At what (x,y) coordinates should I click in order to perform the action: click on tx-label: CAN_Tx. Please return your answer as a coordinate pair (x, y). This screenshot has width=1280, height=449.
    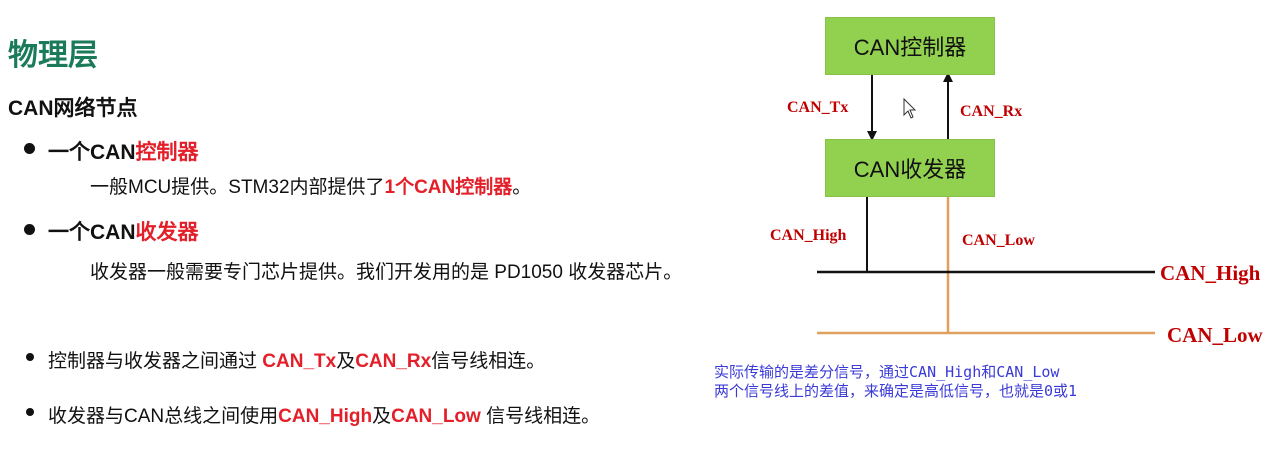
    Looking at the image, I should click on (818, 107).